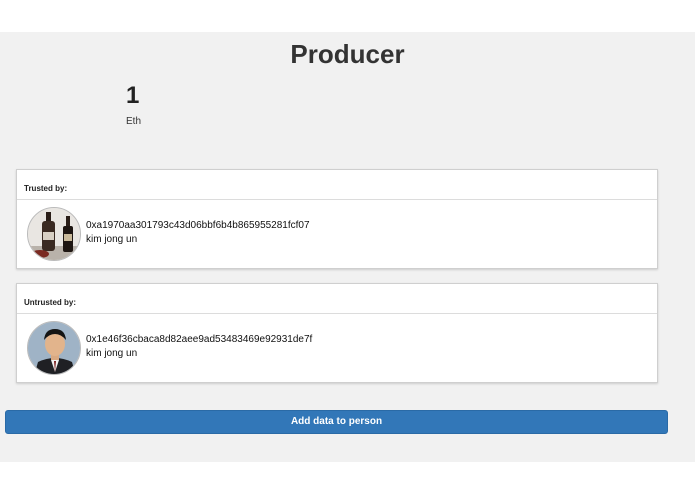  I want to click on page-title: Producer, so click(347, 54).